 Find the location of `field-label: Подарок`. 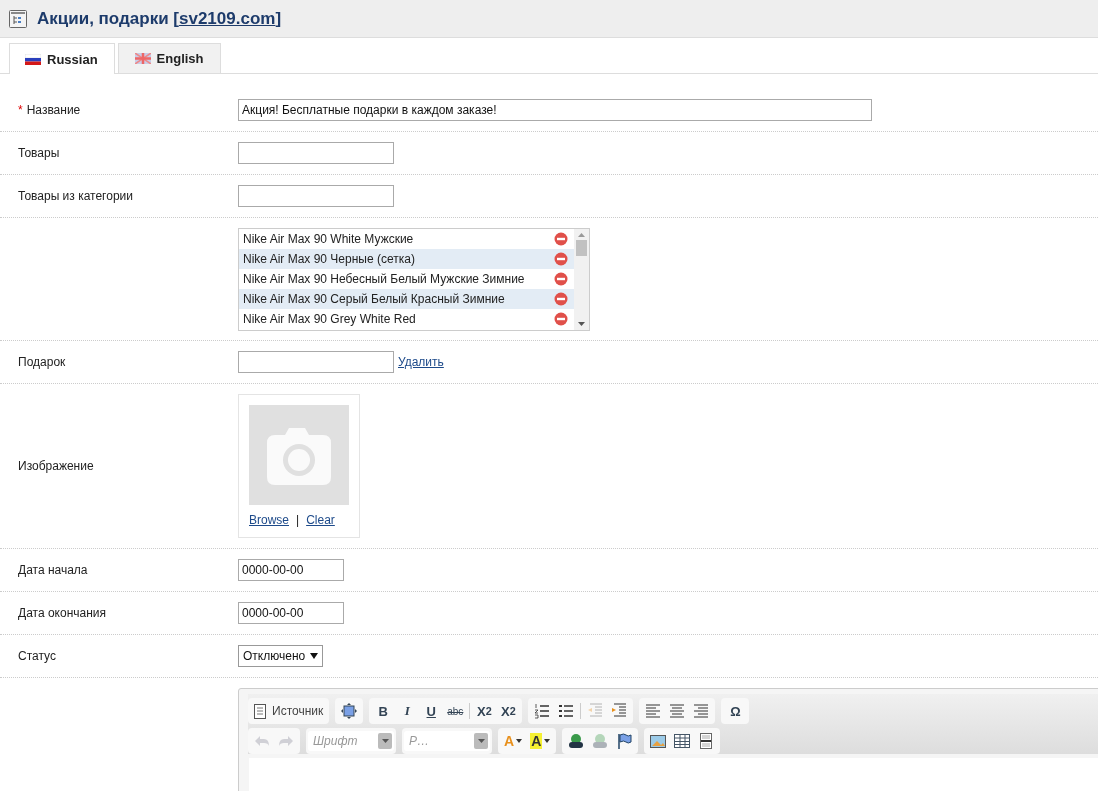

field-label: Подарок is located at coordinates (42, 362).